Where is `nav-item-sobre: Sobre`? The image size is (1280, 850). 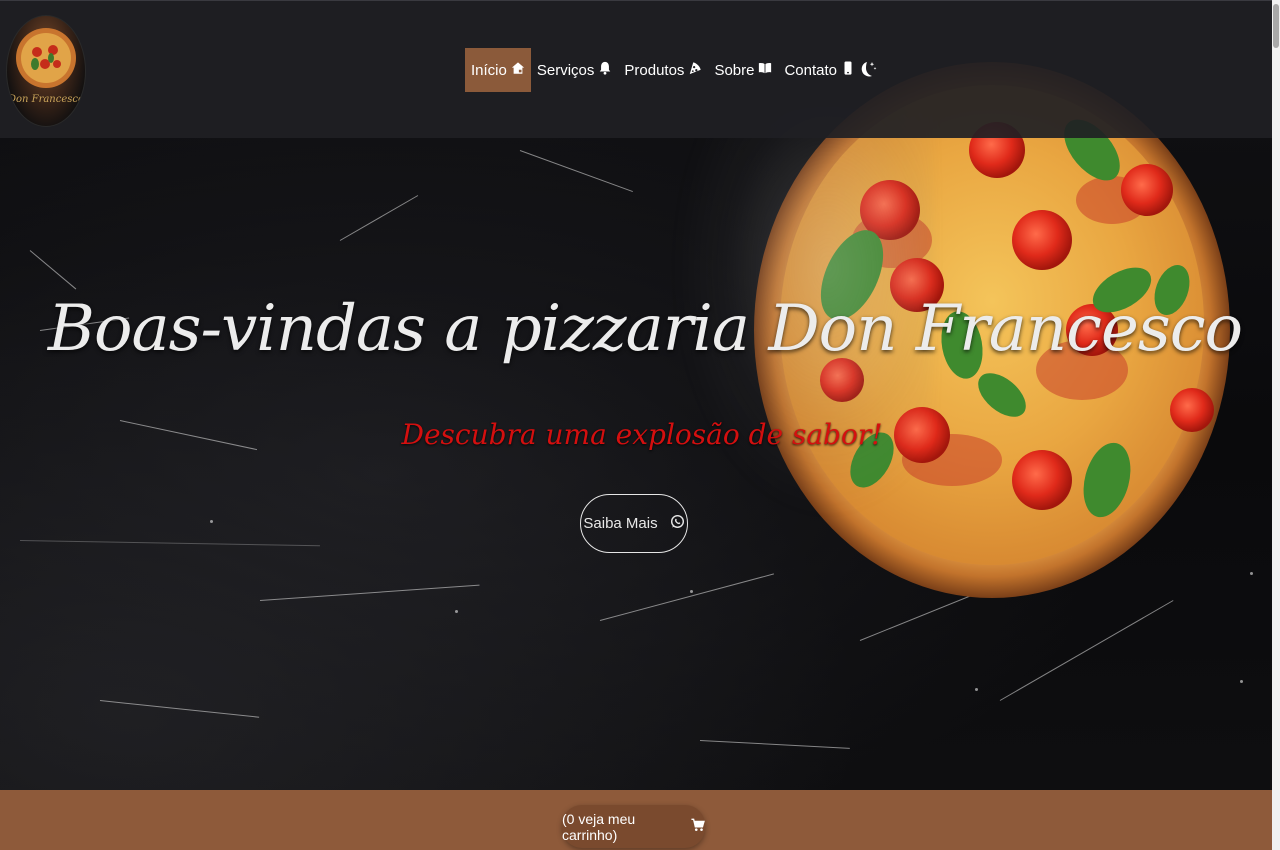
nav-item-sobre: Sobre is located at coordinates (743, 70).